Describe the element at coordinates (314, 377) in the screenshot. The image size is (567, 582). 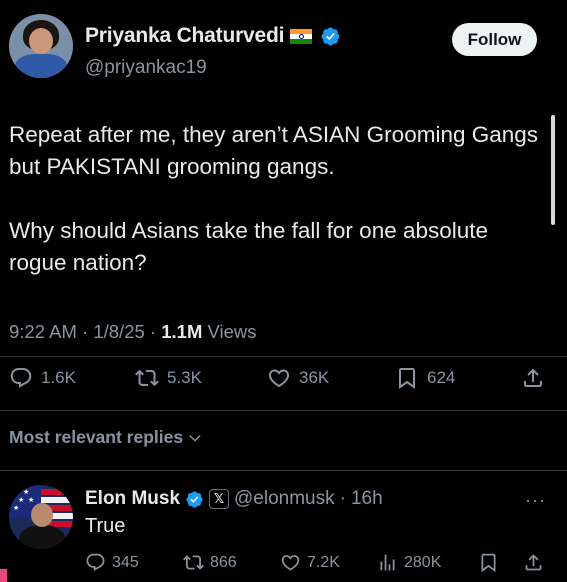
I see `like-count: 36K` at that location.